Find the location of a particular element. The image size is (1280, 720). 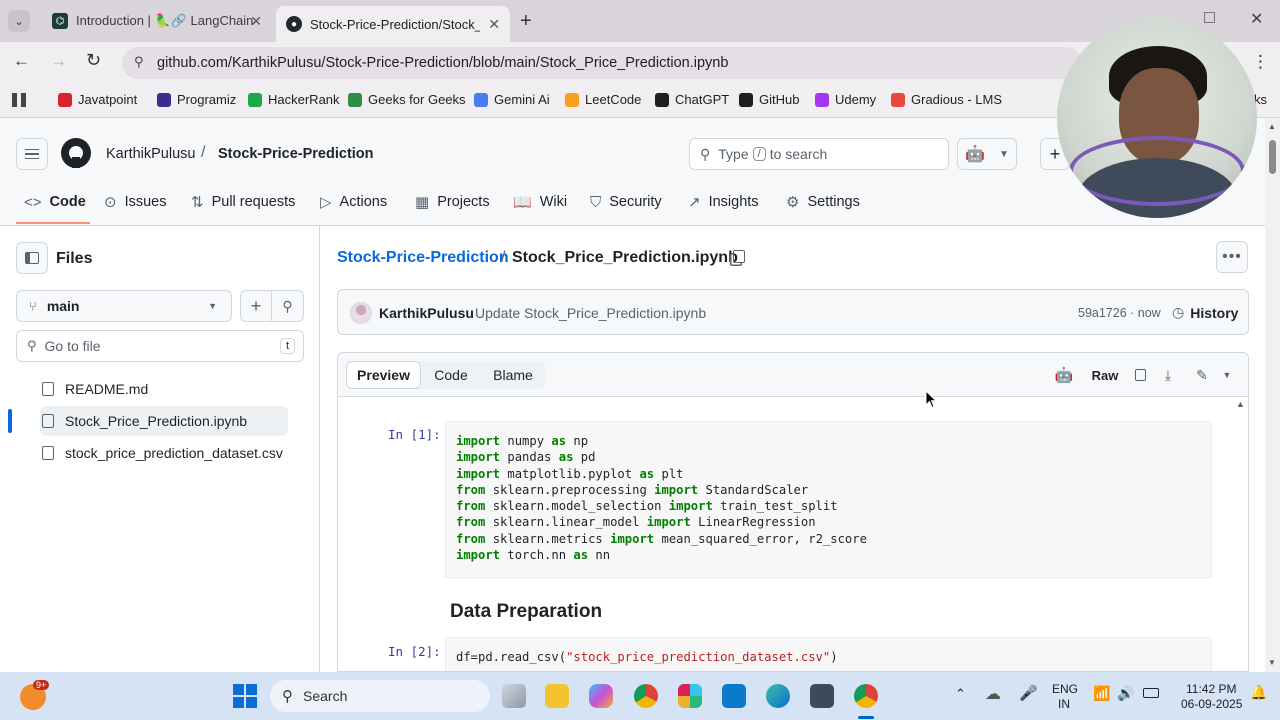

nav-tab-issues: ⊙ Issues is located at coordinates (135, 202).